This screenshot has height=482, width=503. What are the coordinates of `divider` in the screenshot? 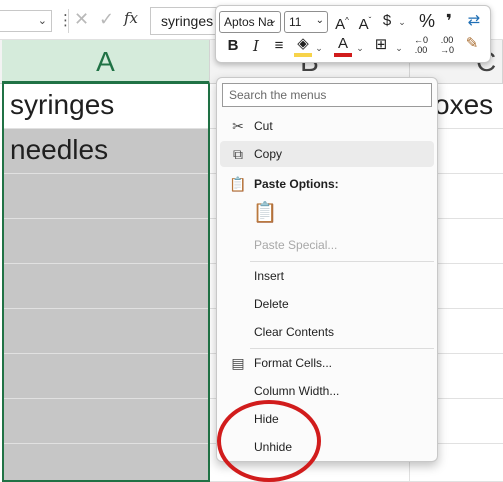 It's located at (68, 21).